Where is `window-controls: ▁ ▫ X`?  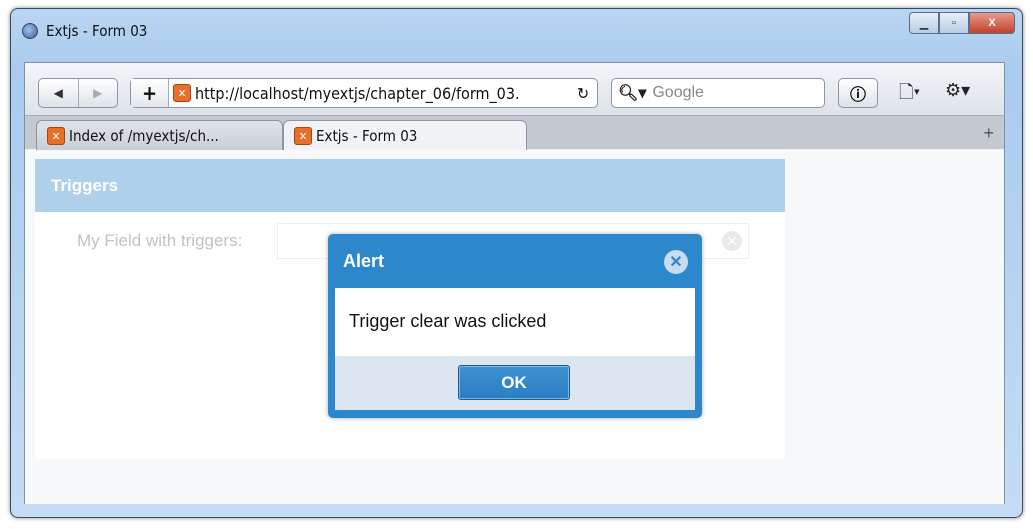 window-controls: ▁ ▫ X is located at coordinates (962, 23).